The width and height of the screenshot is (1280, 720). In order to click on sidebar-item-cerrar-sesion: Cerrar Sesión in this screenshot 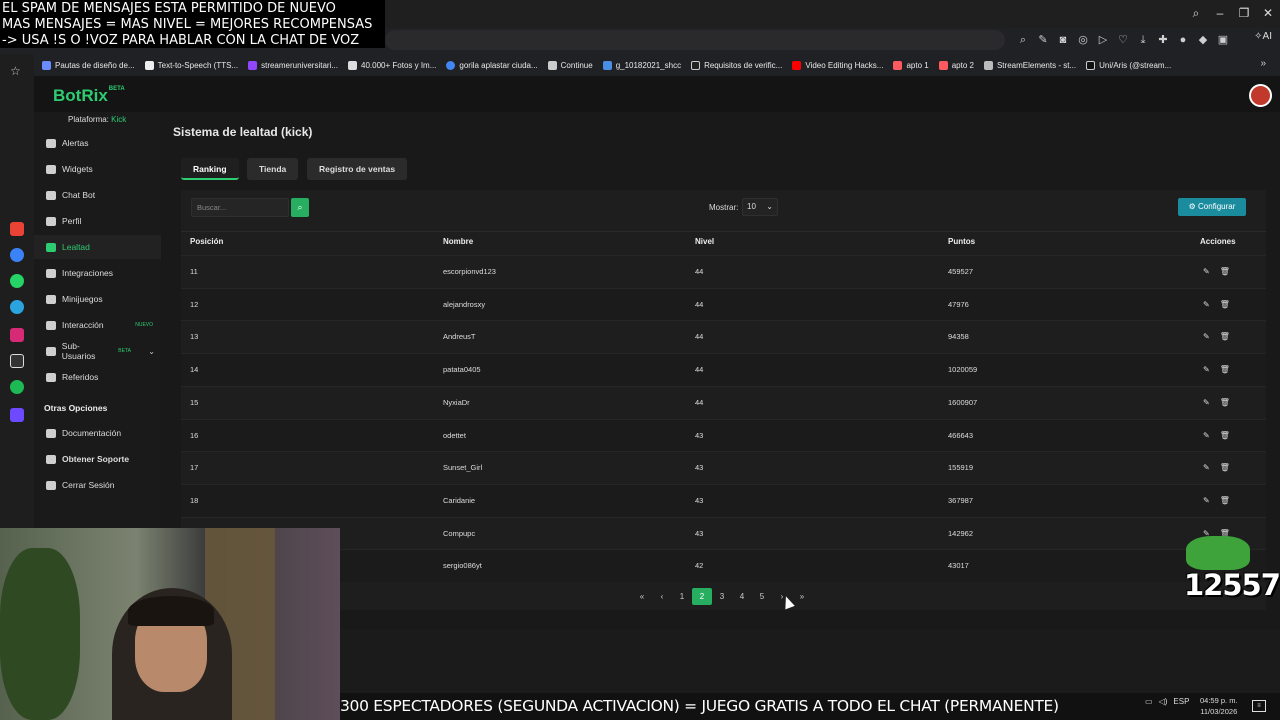, I will do `click(97, 485)`.